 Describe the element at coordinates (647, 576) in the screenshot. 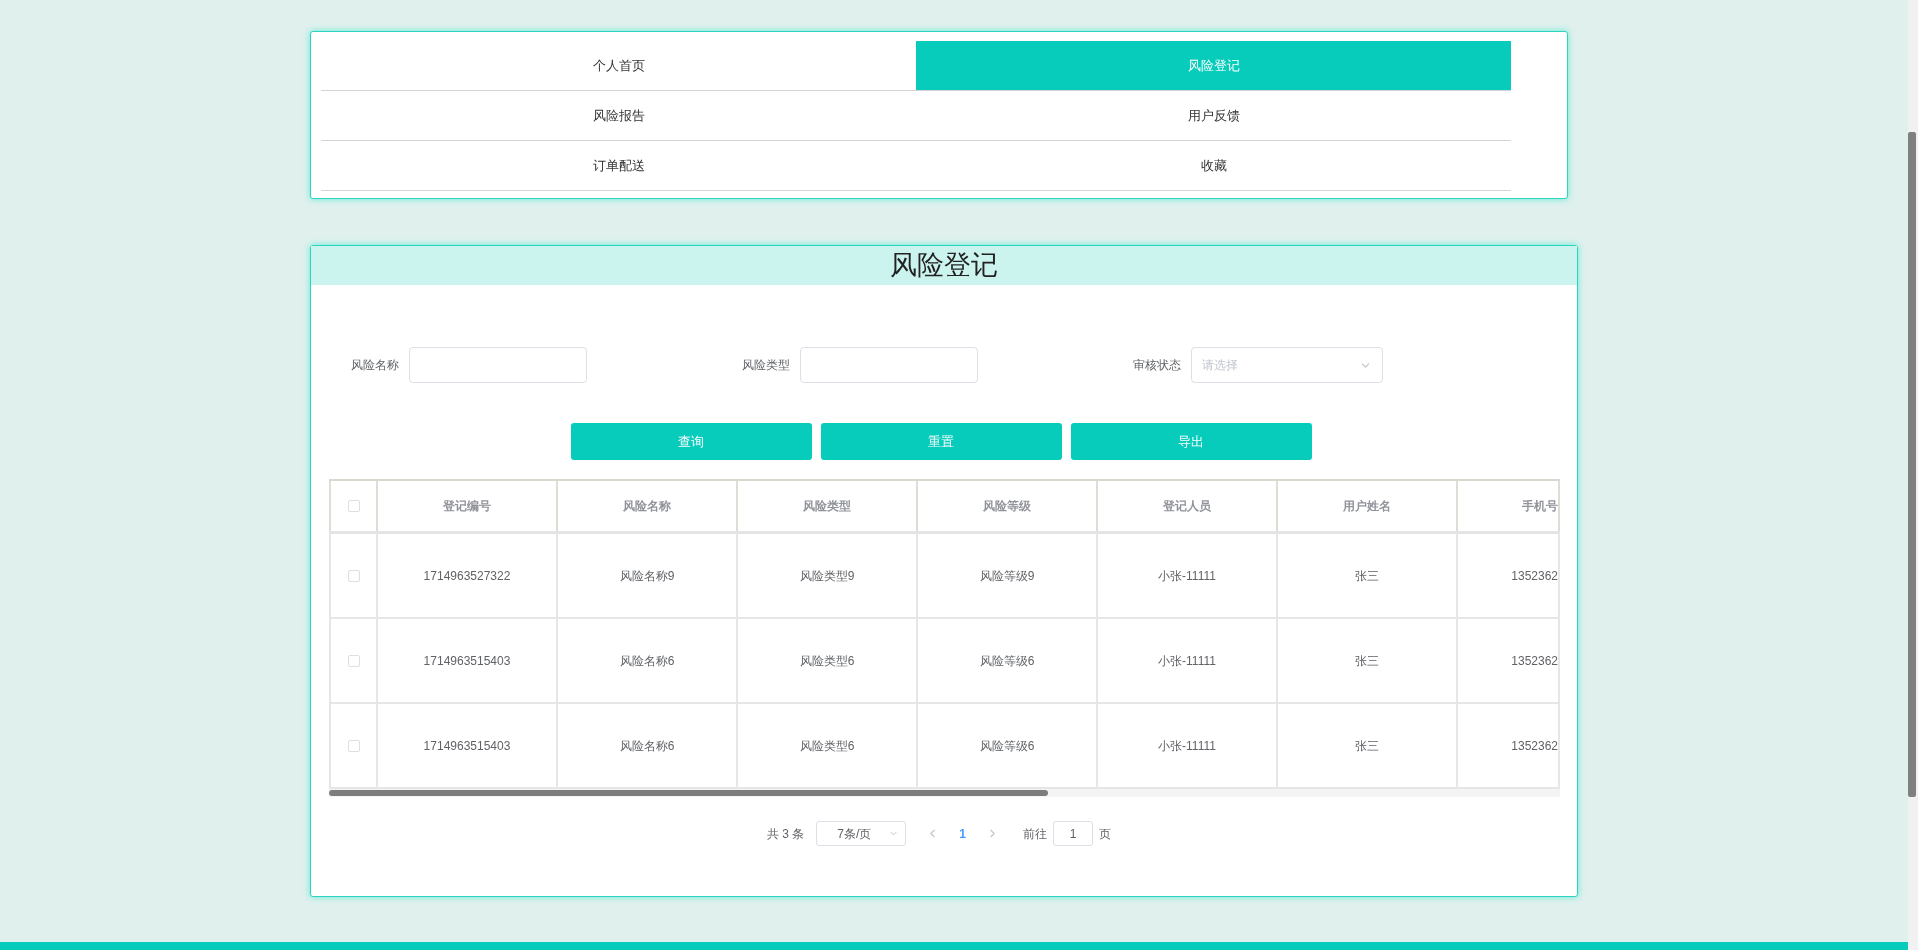

I see `table-cell-text: 风险名称9` at that location.